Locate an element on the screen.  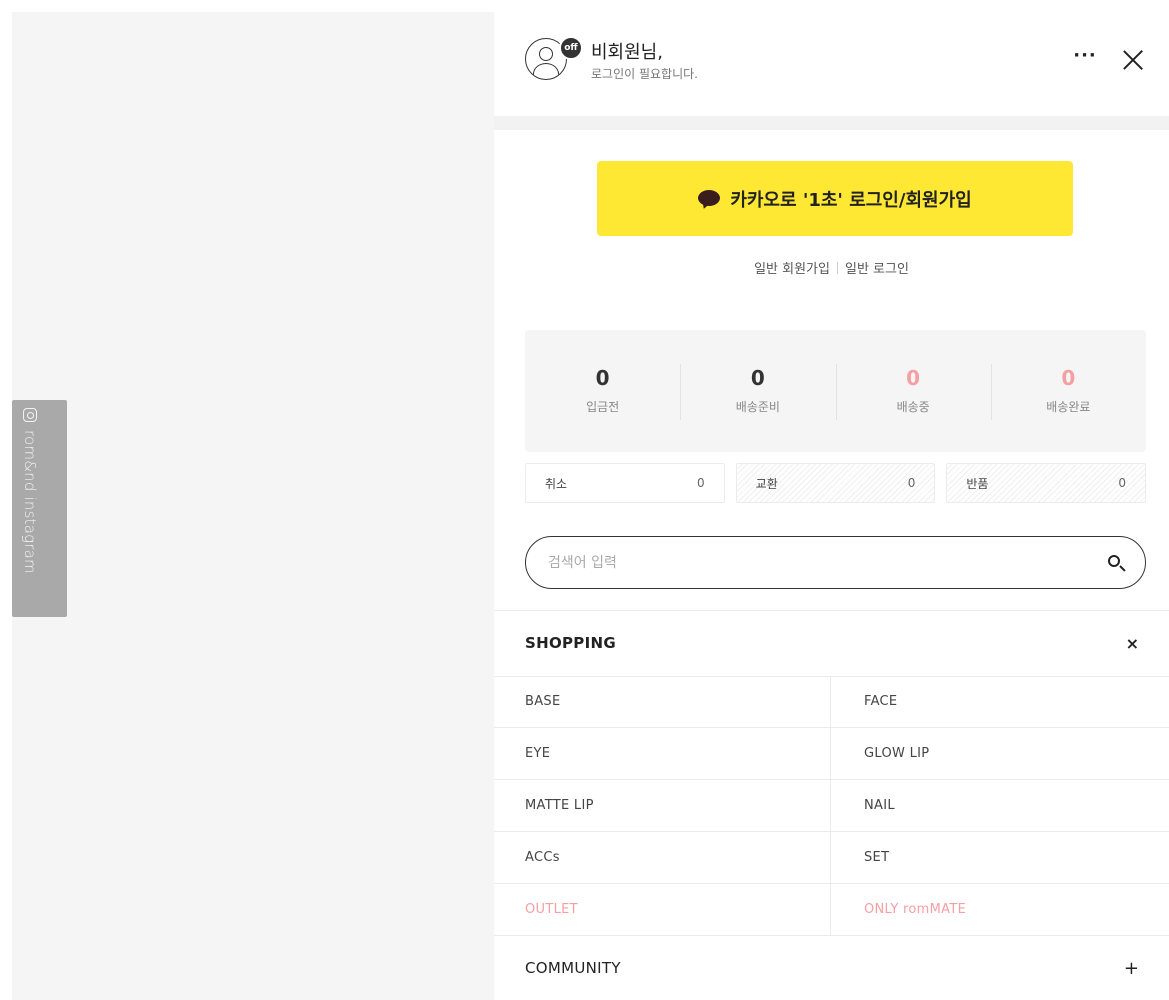
order-label: 배송준비 is located at coordinates (757, 407).